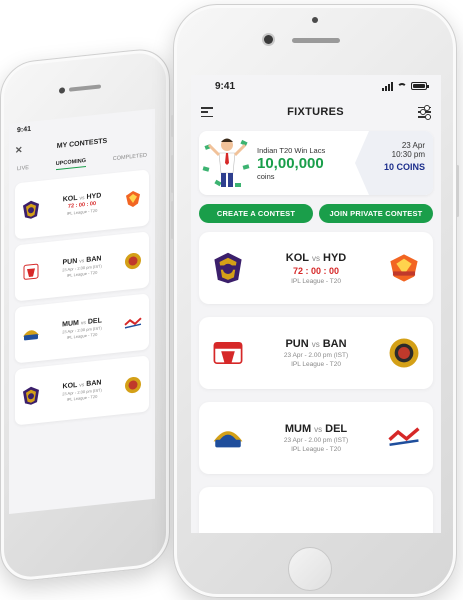  I want to click on promo-title: Indian T20 Win Lacs, so click(291, 150).